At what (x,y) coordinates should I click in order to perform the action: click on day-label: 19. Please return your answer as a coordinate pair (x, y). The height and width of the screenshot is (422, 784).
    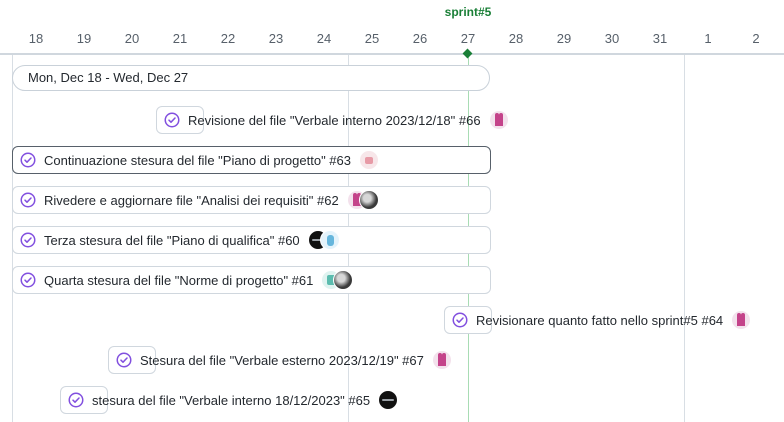
    Looking at the image, I should click on (84, 38).